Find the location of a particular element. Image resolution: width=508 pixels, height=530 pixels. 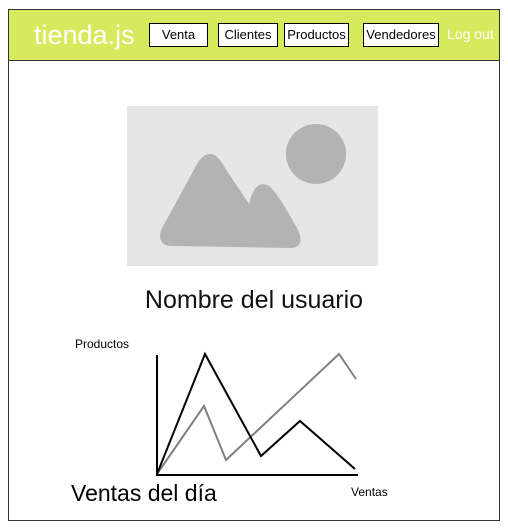

chart-series-black is located at coordinates (256, 413).